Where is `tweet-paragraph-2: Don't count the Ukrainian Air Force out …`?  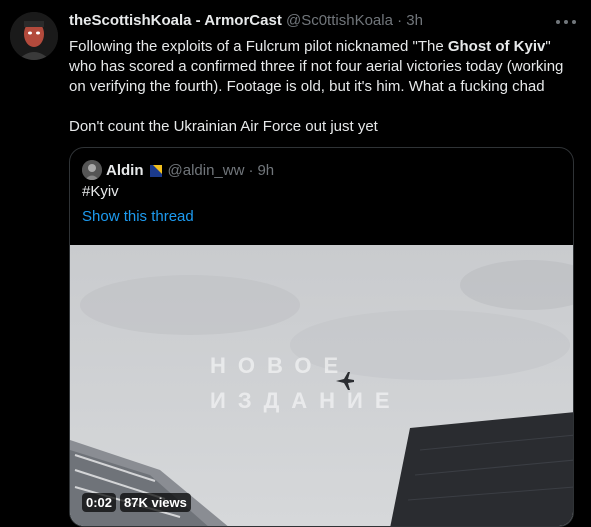
tweet-paragraph-2: Don't count the Ukrainian Air Force out … is located at coordinates (223, 126).